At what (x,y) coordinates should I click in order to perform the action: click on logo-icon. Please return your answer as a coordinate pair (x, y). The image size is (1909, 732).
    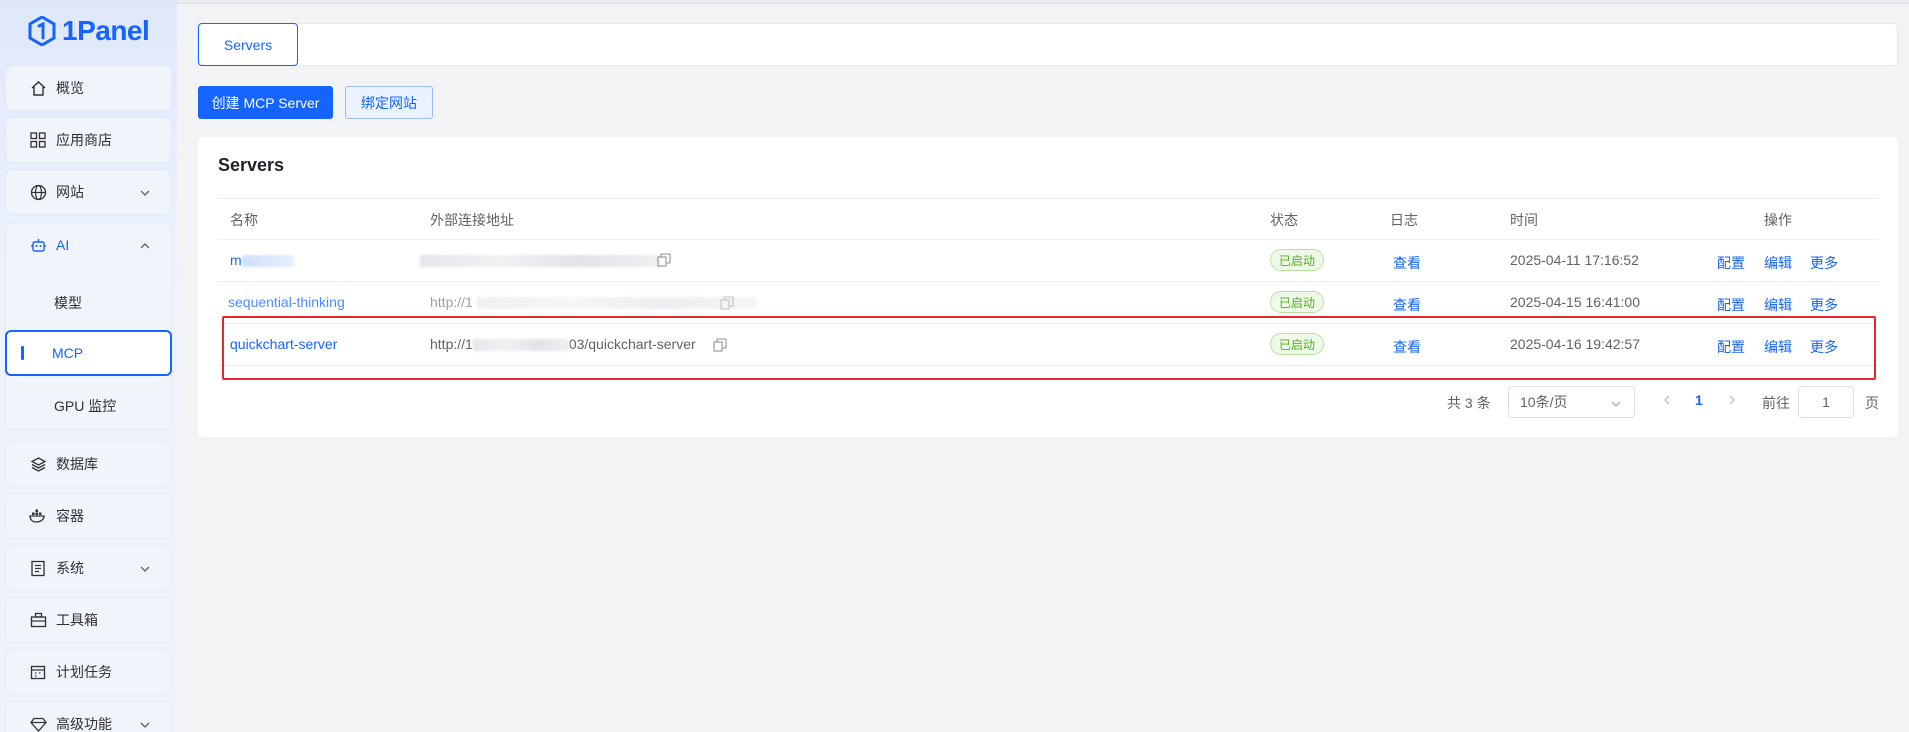
    Looking at the image, I should click on (42, 31).